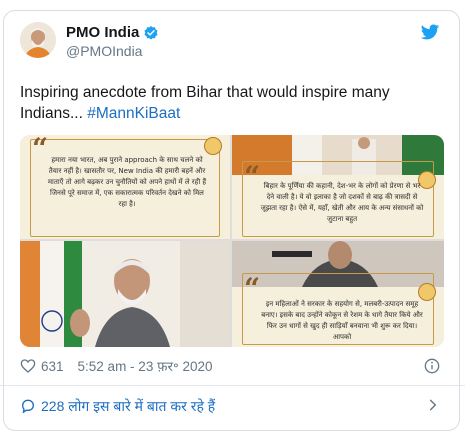 Image resolution: width=465 pixels, height=435 pixels. I want to click on conversation-count-text: 228 लोग इस बारे में बात कर रहे हैं, so click(128, 406).